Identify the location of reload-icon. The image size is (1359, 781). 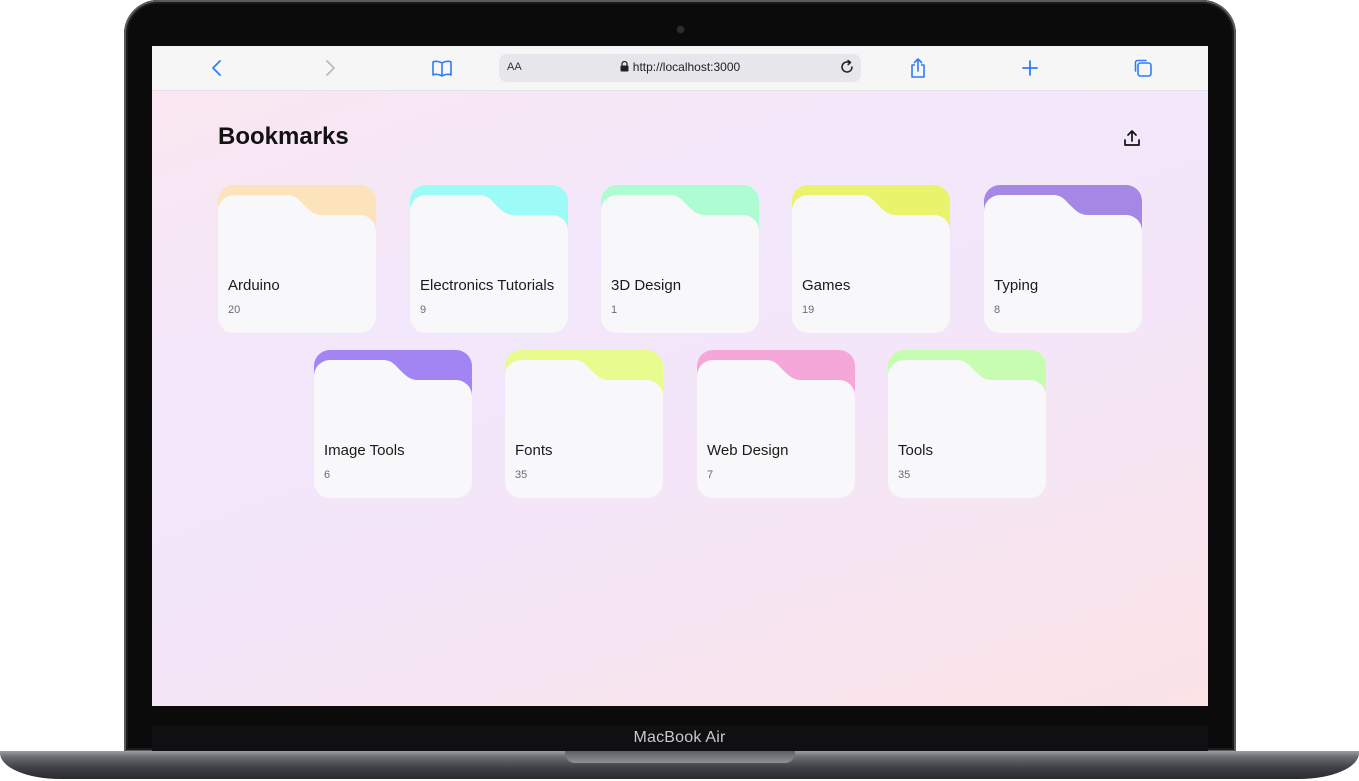
(847, 66).